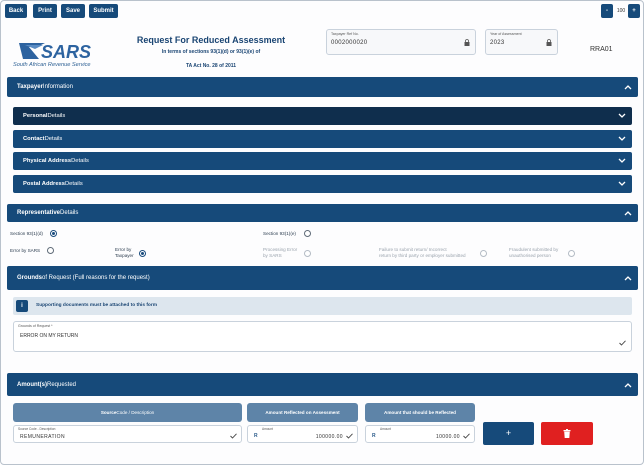 The image size is (644, 465). I want to click on print-button: Print, so click(45, 11).